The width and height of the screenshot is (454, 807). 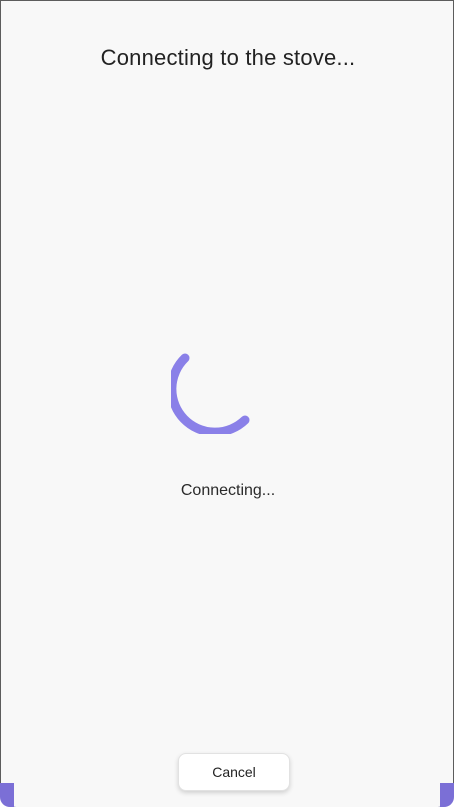 I want to click on cancel-button: Cancel, so click(x=234, y=772).